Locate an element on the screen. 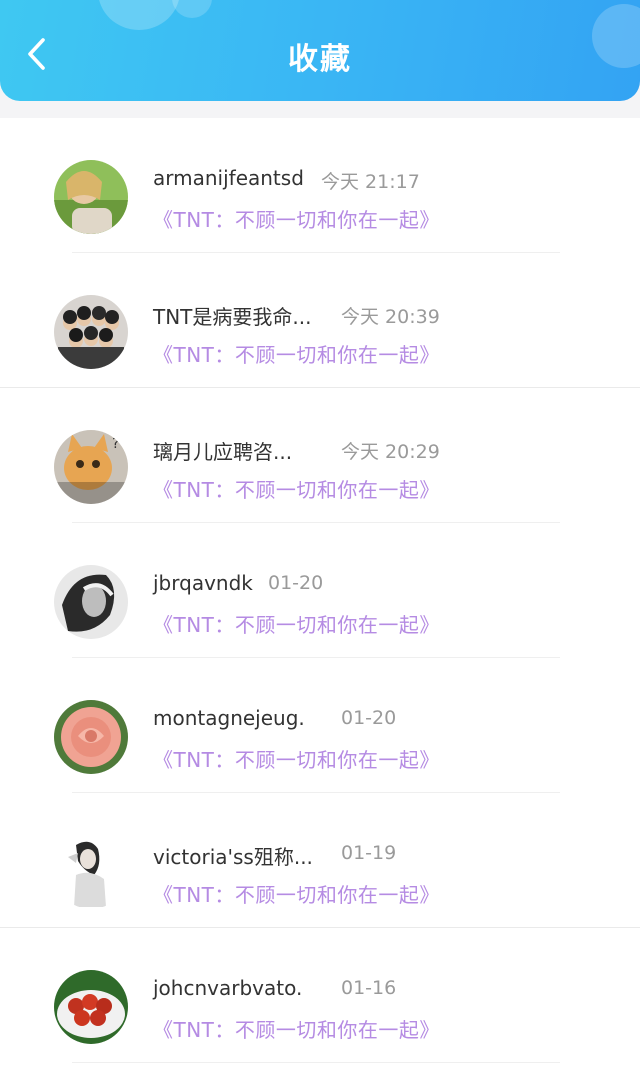 This screenshot has width=640, height=1082. cat-meme-image: ? is located at coordinates (91, 467).